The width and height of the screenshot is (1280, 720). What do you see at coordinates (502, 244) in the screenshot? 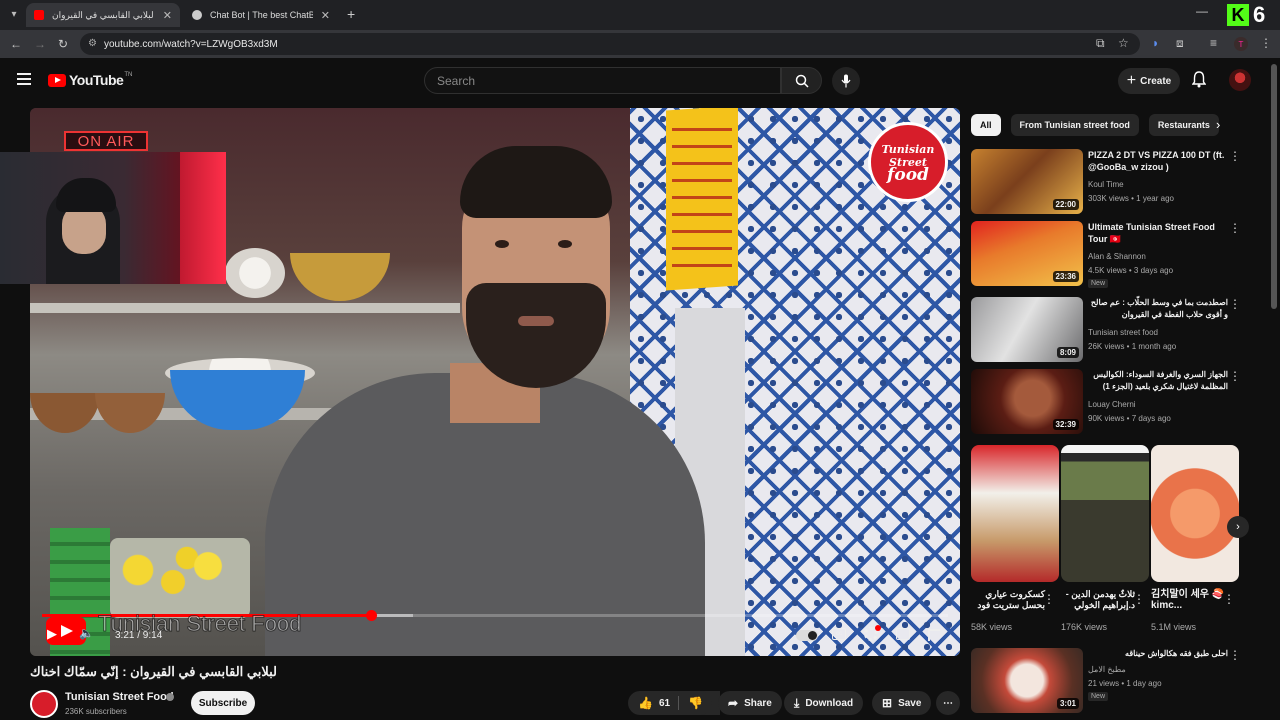
I see `person-eye` at bounding box center [502, 244].